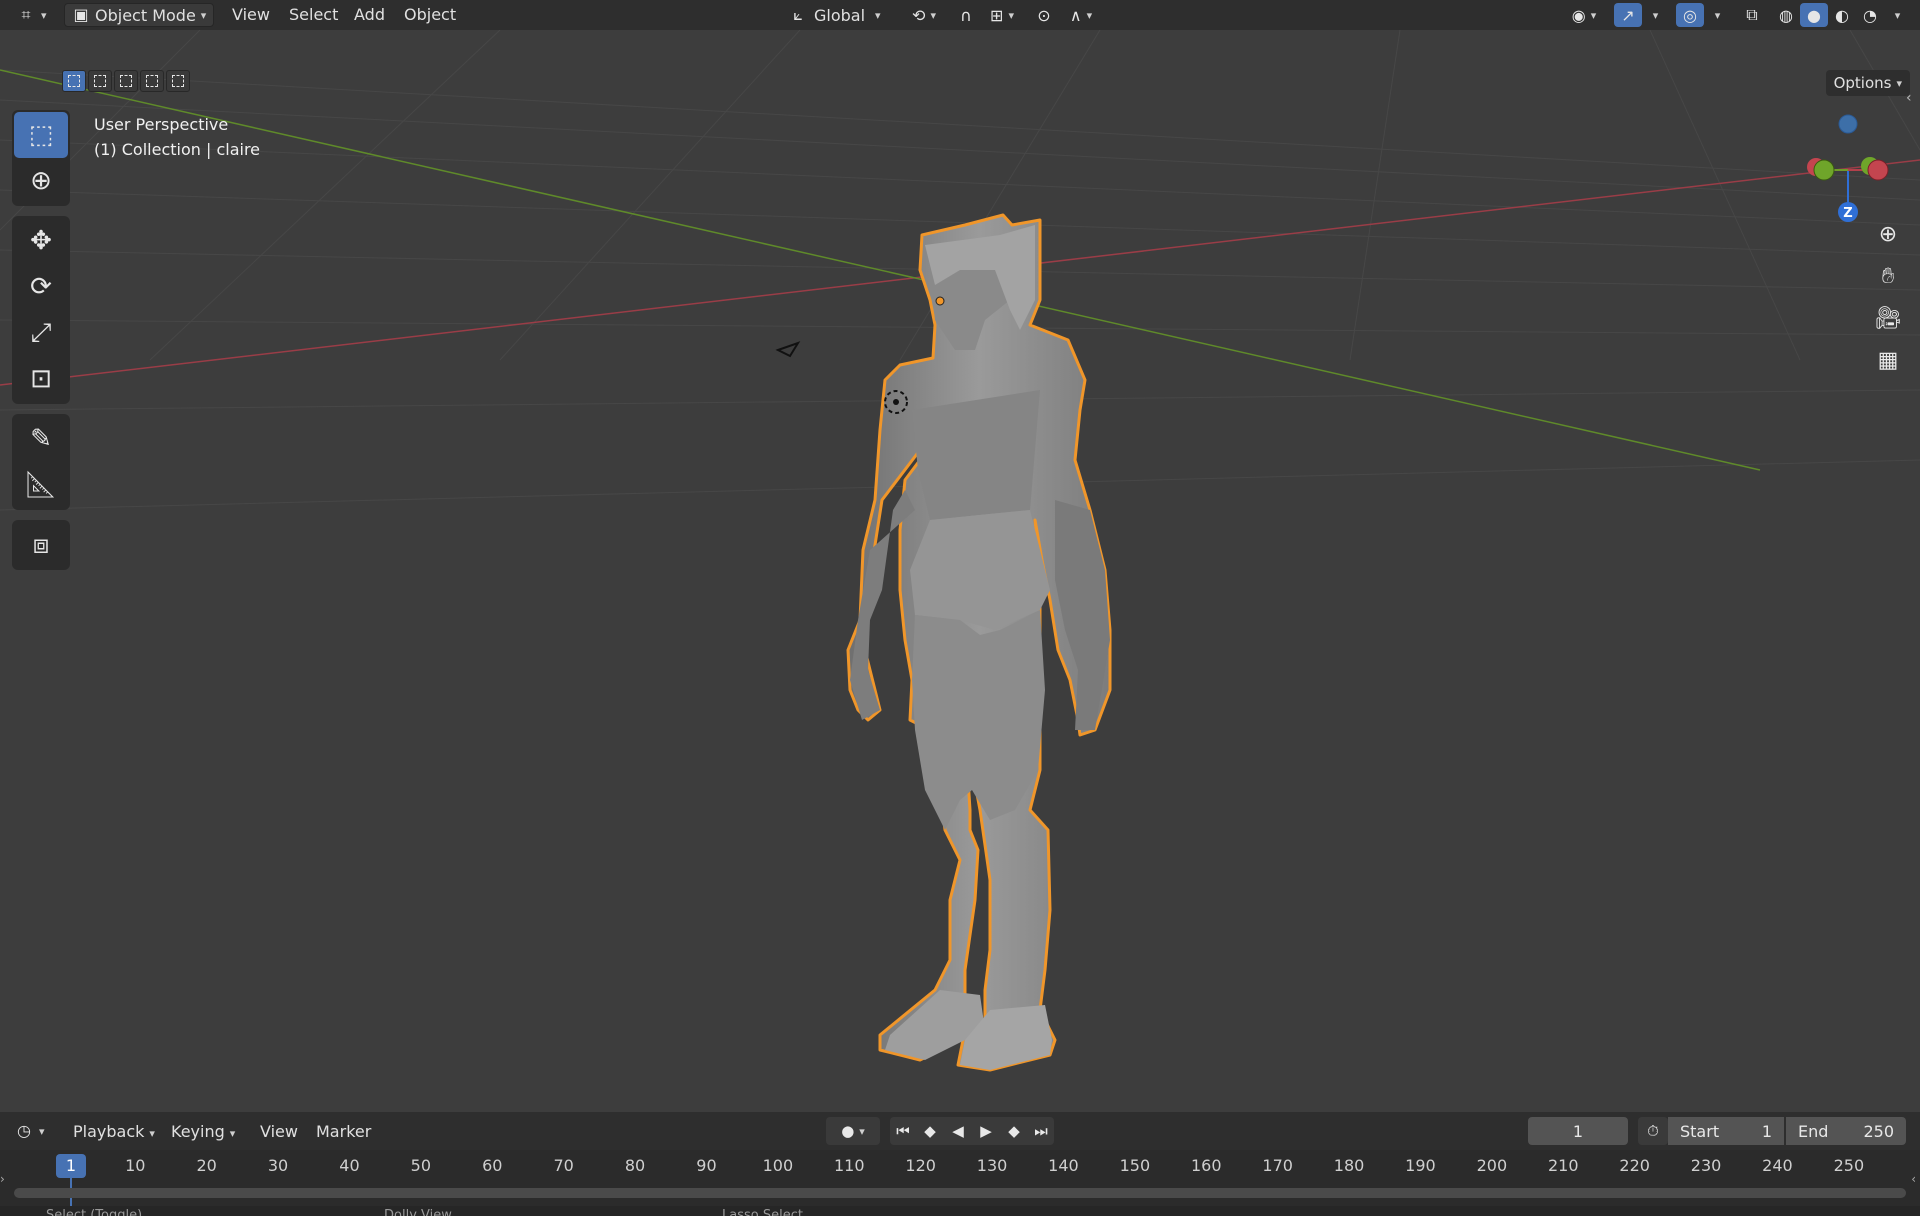 The width and height of the screenshot is (1920, 1216). What do you see at coordinates (31, 15) in the screenshot?
I see `editor-type-button: ⌗ ▾` at bounding box center [31, 15].